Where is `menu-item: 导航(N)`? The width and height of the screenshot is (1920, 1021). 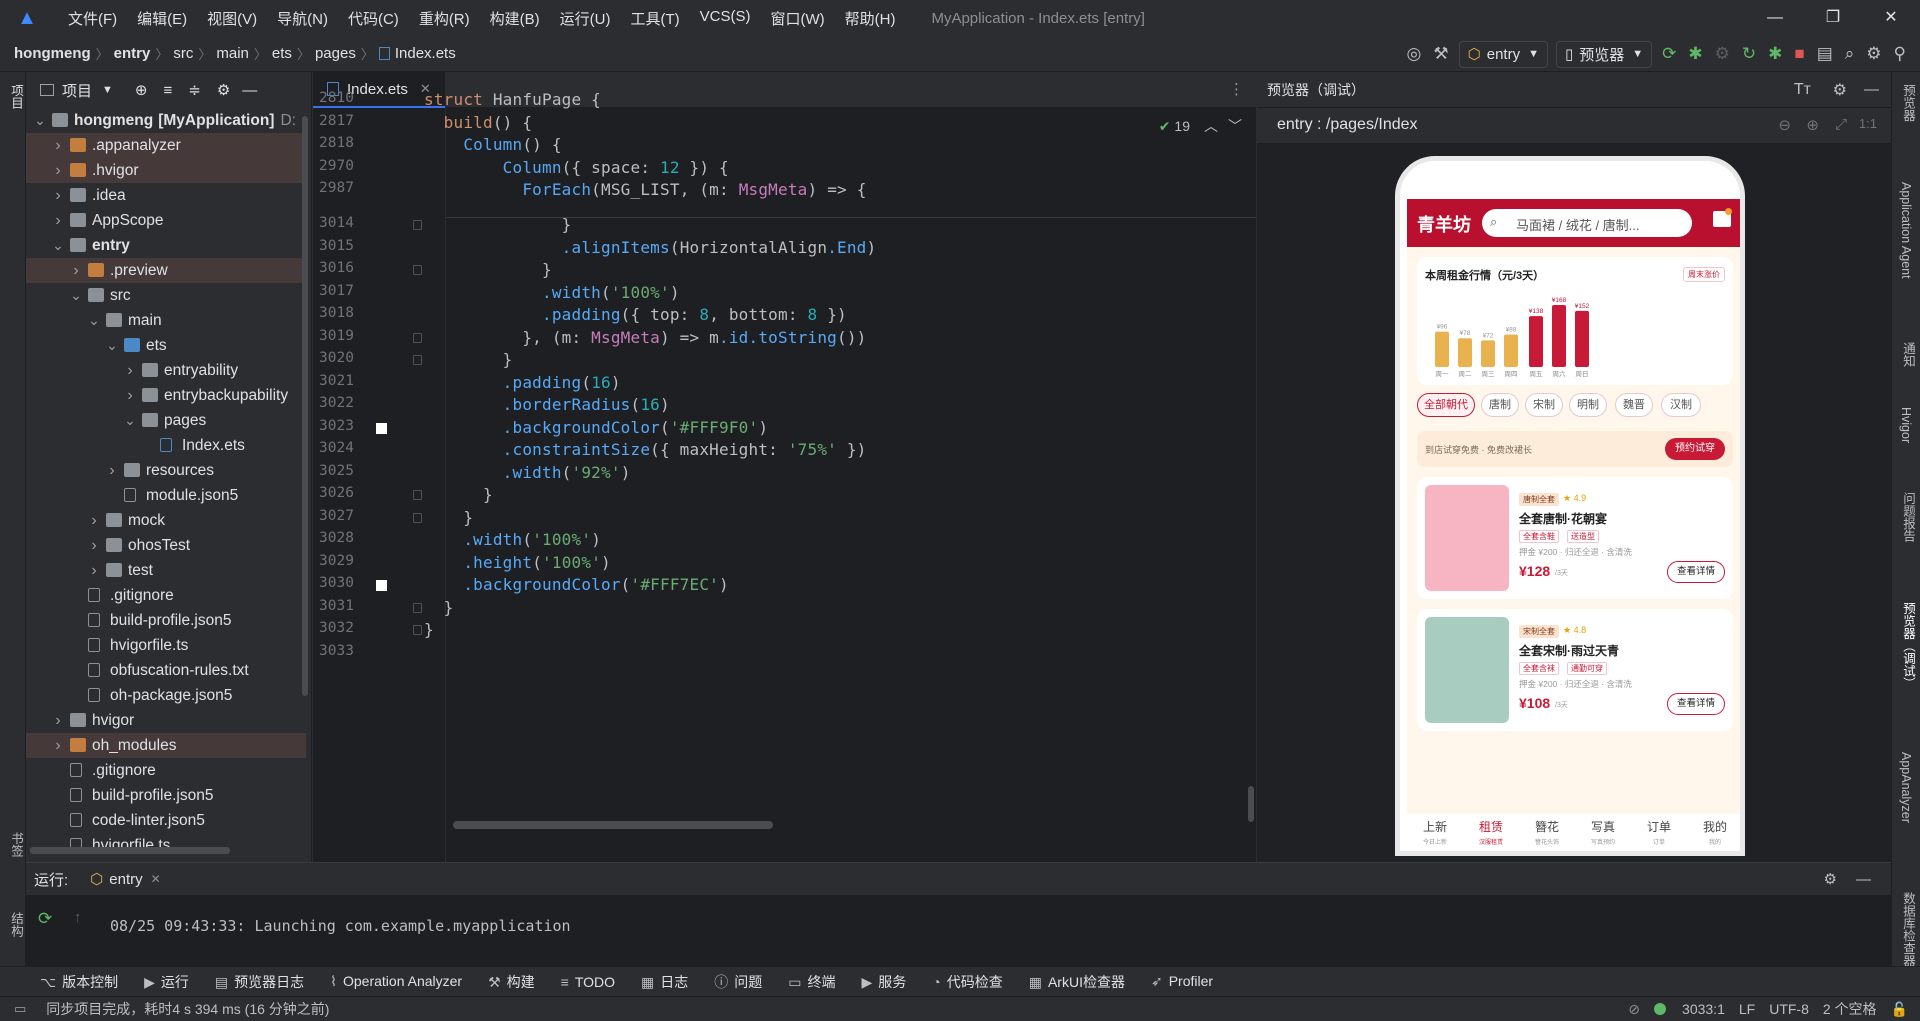 menu-item: 导航(N) is located at coordinates (302, 18).